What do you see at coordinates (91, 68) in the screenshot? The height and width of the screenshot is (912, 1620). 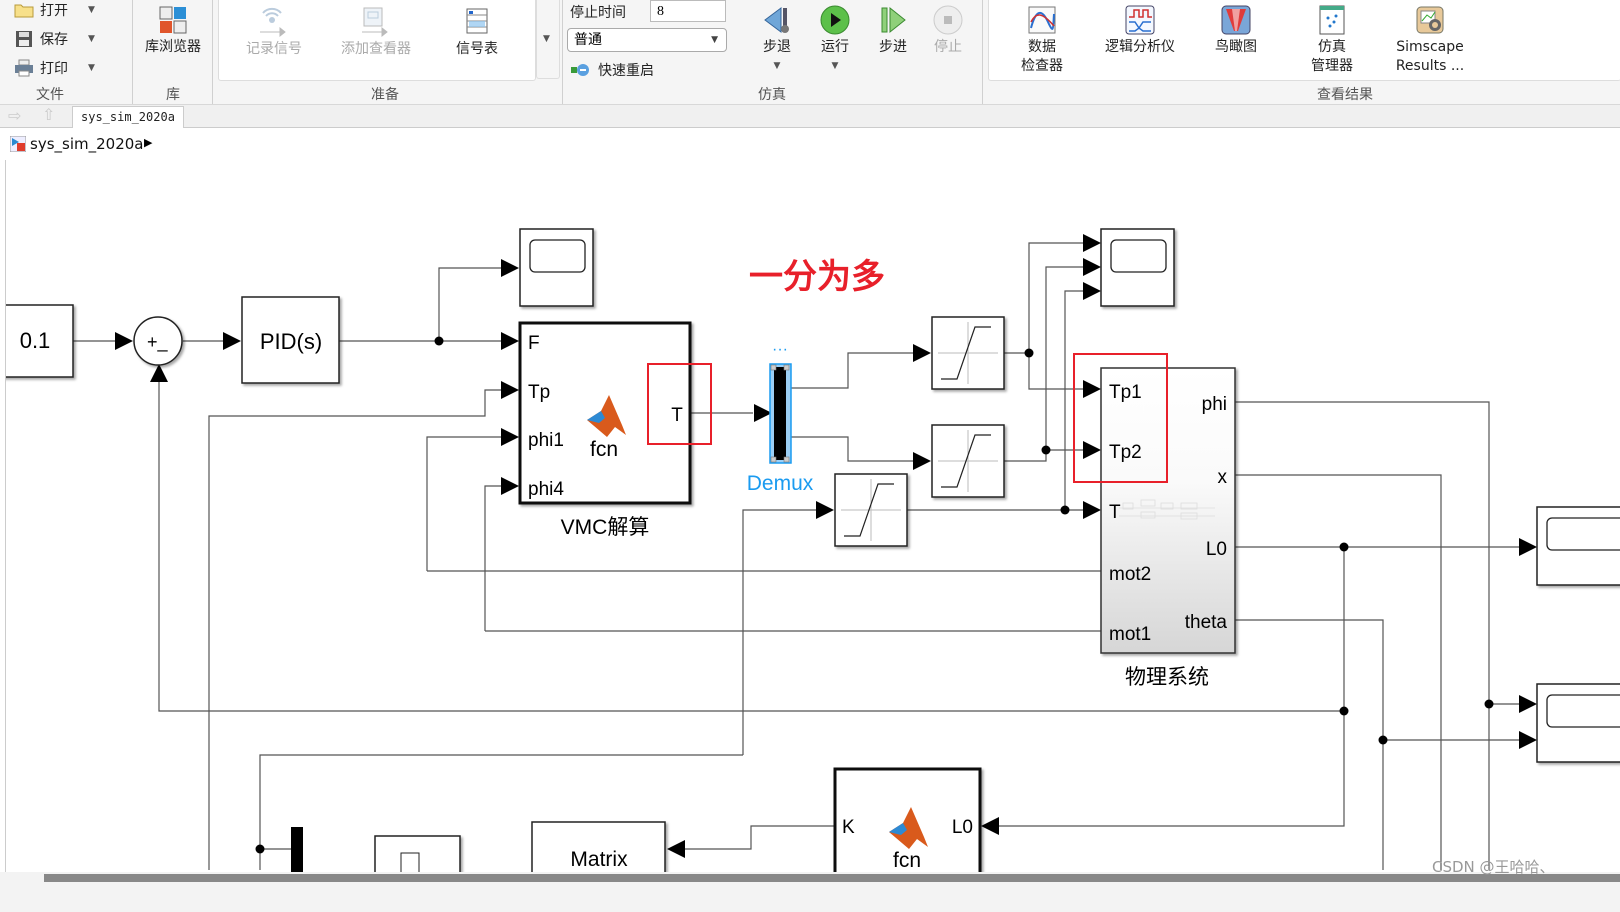 I see `print-dropdown-icon: ▼` at bounding box center [91, 68].